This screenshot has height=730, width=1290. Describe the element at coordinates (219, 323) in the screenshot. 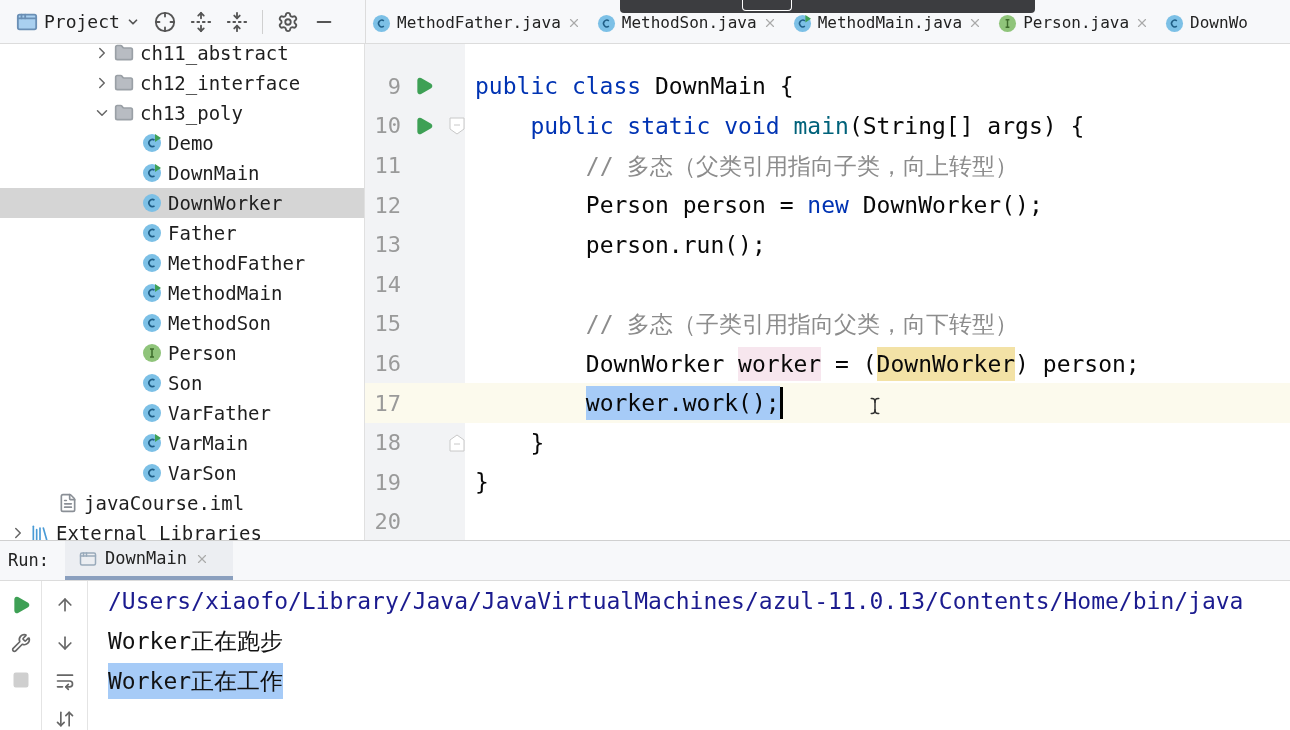

I see `tree-item-label: MethodSon` at that location.